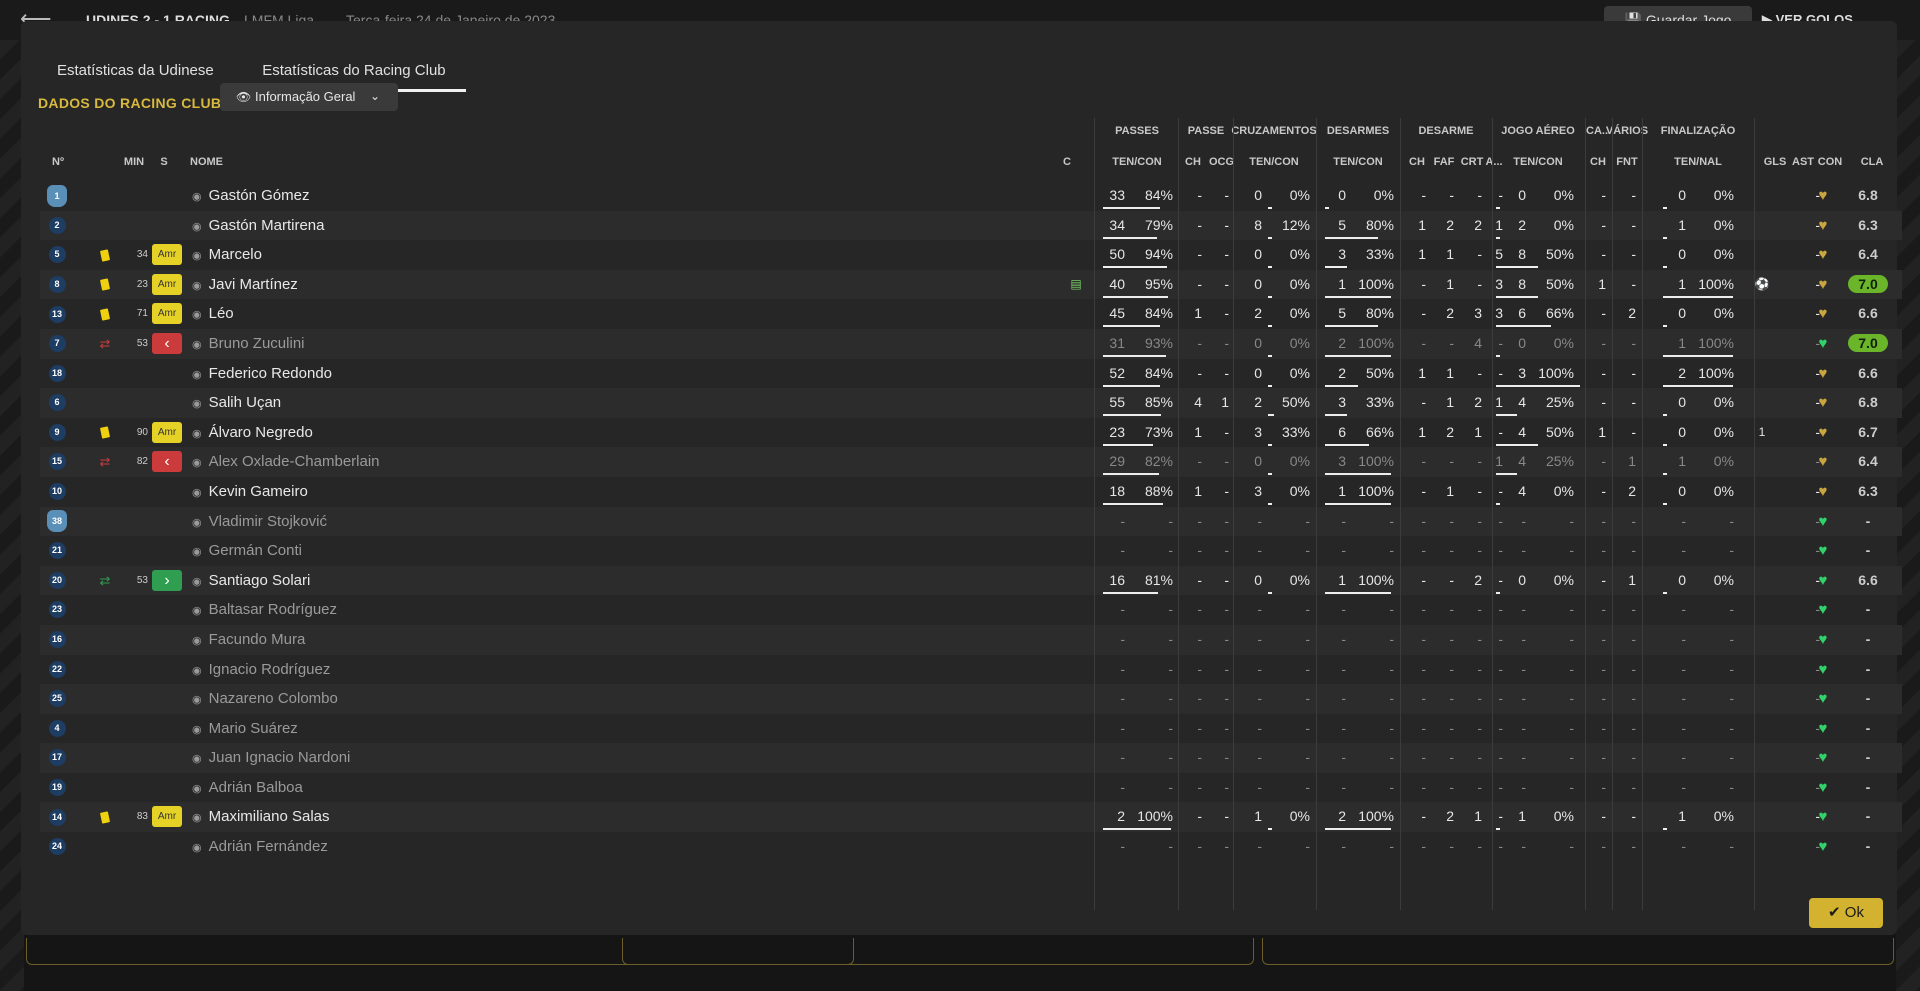 The height and width of the screenshot is (991, 1920). What do you see at coordinates (248, 345) in the screenshot?
I see `player-name: ◉ Bruno Zuculini` at bounding box center [248, 345].